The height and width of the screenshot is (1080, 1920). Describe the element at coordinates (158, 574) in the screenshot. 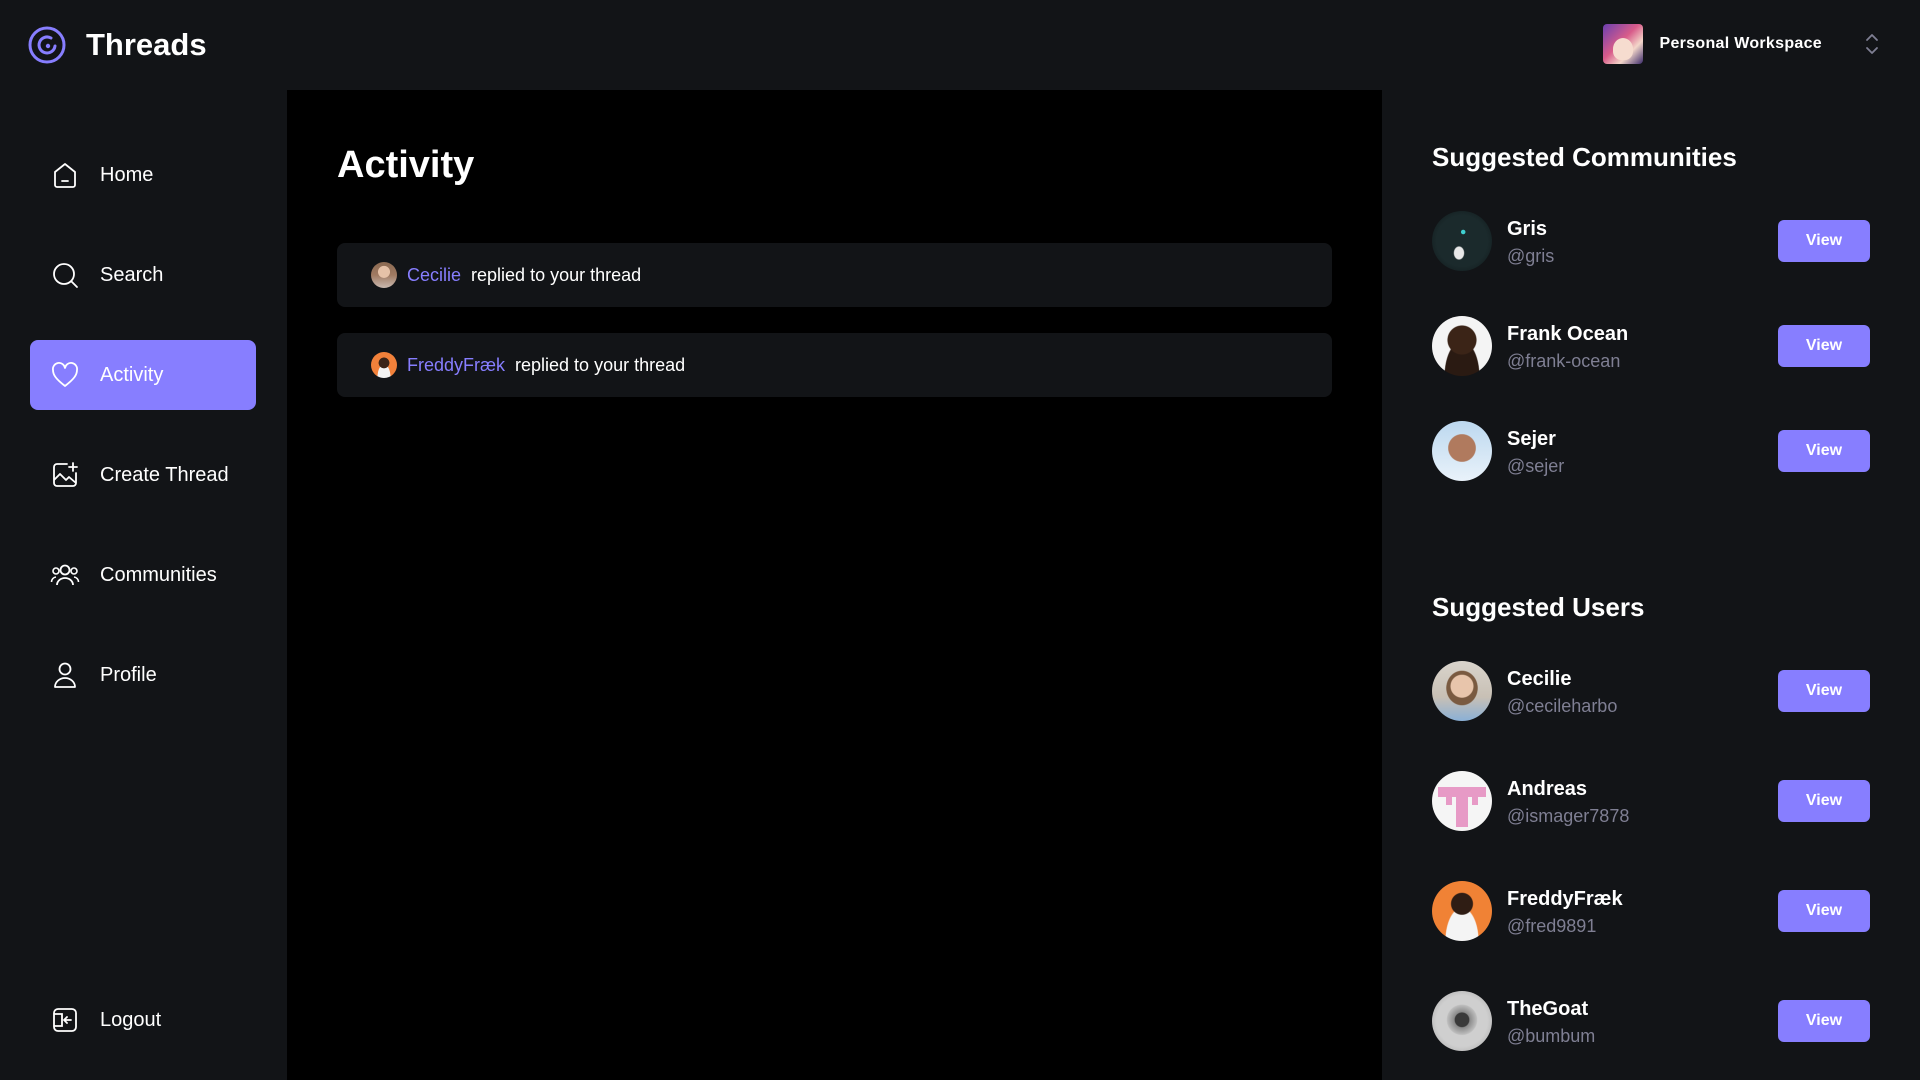

I see `nav-label-communities: Communities` at that location.